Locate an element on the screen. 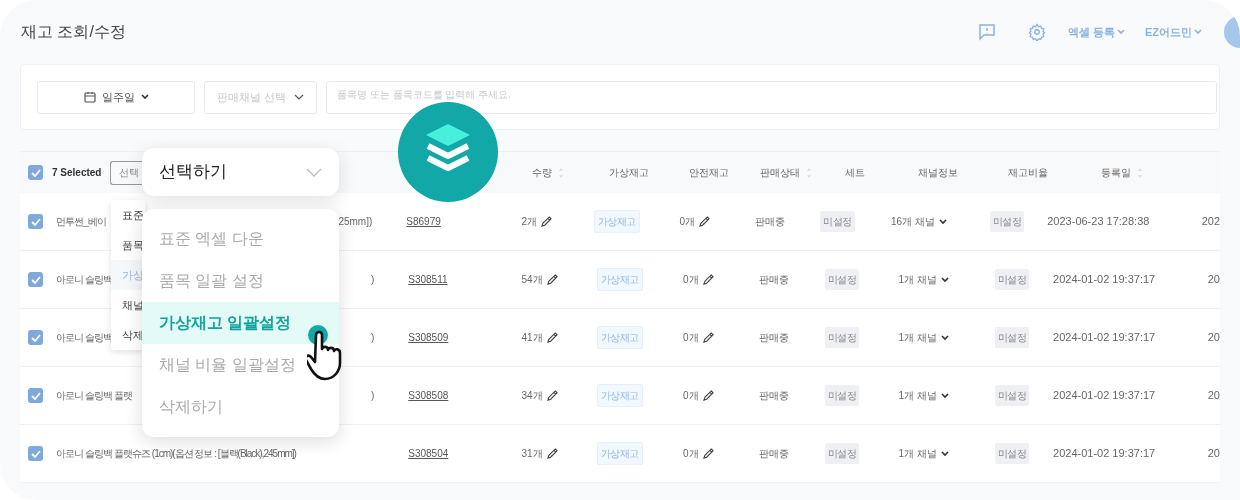  channel-info: 16개 채널 is located at coordinates (912, 221).